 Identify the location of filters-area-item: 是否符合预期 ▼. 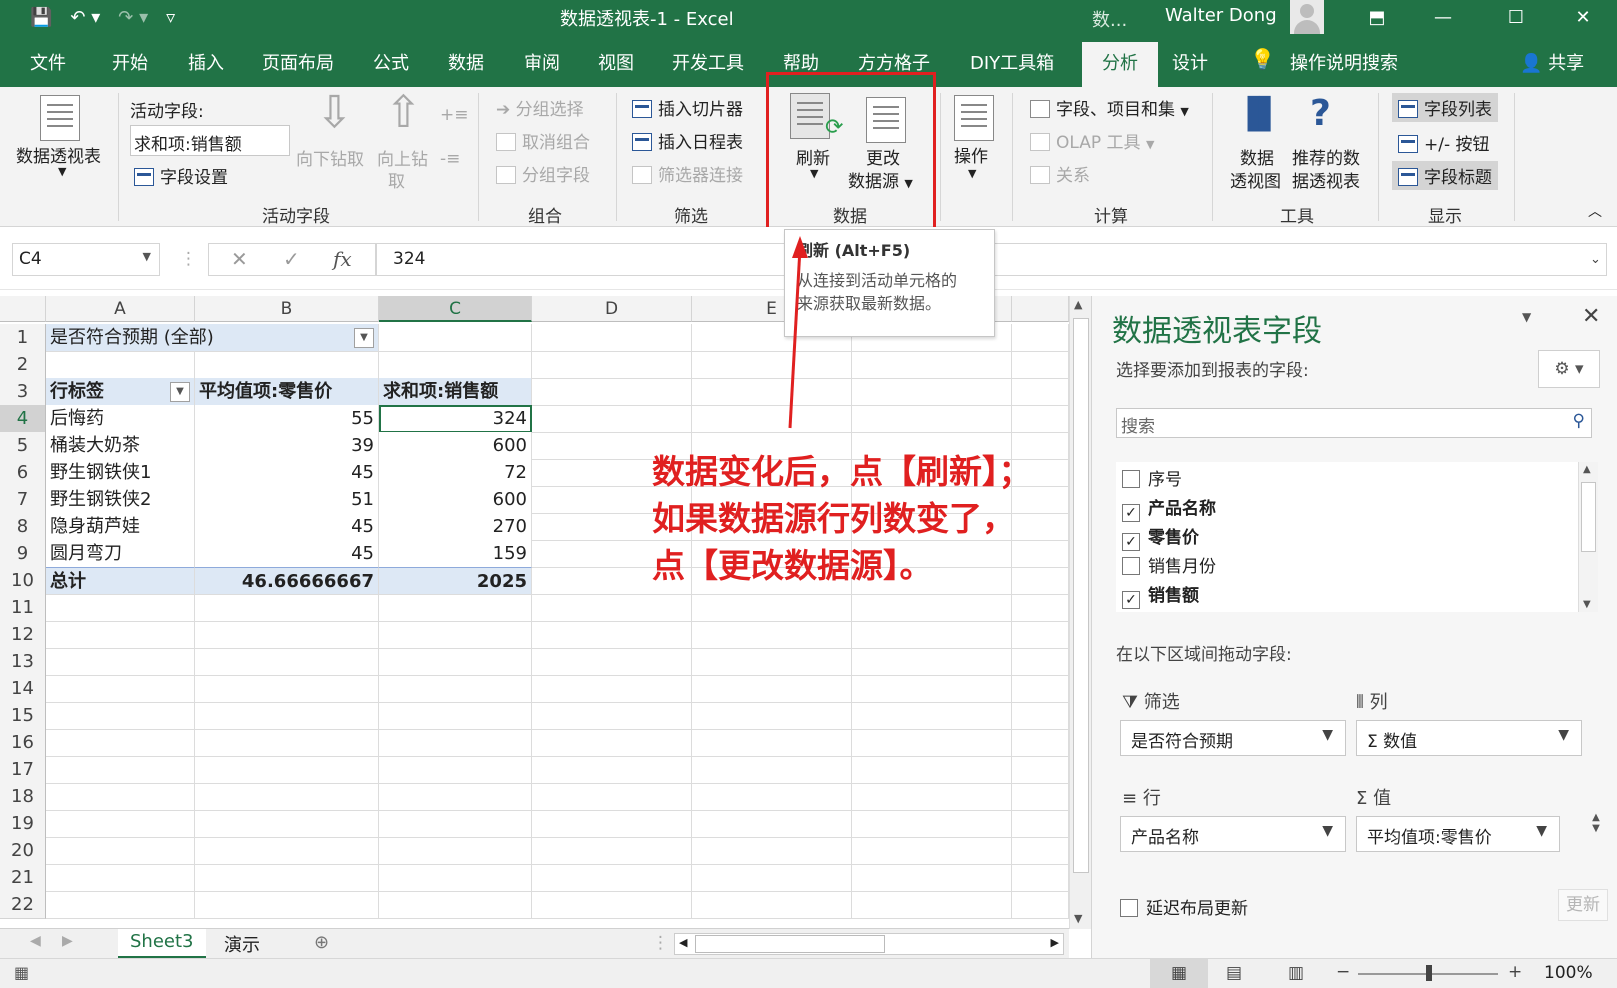
(1233, 738).